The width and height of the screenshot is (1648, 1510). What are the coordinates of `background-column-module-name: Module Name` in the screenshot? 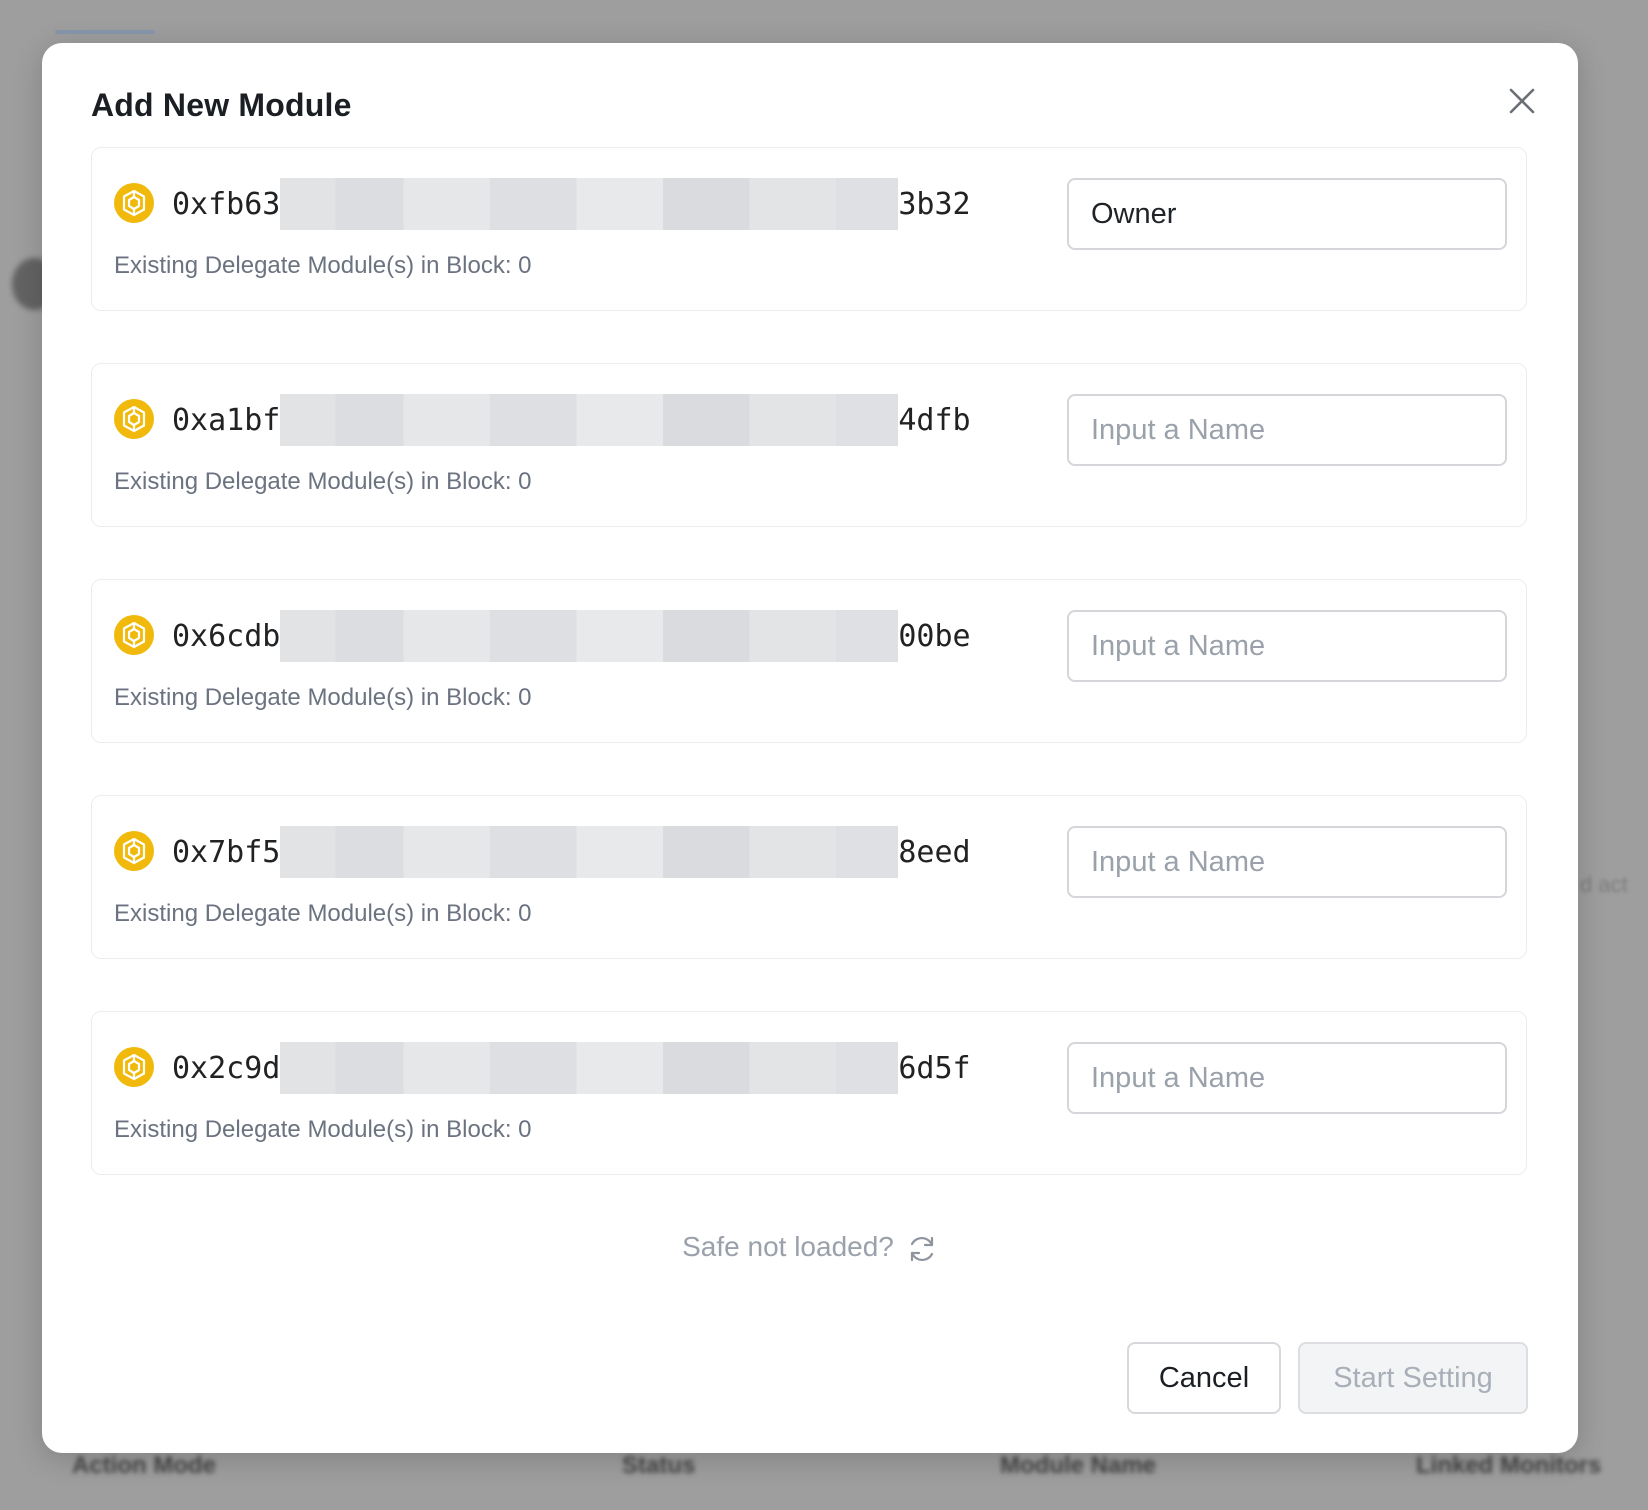 It's located at (1078, 1465).